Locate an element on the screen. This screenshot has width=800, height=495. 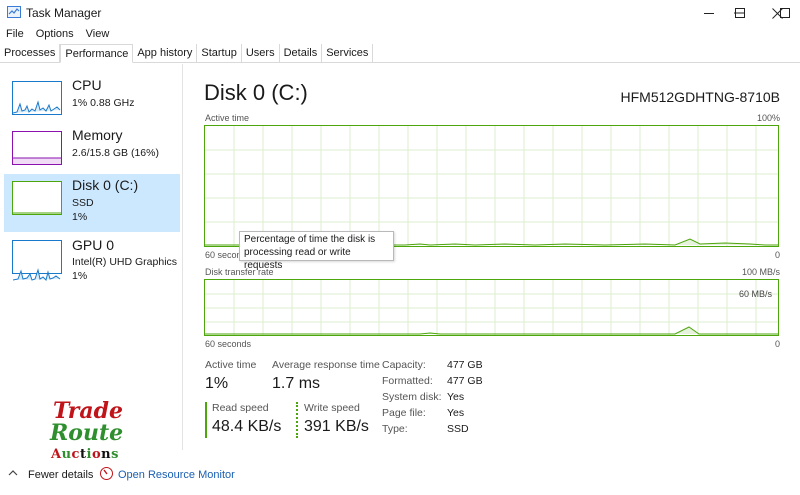
memory-thumbnail-graph is located at coordinates (37, 148).